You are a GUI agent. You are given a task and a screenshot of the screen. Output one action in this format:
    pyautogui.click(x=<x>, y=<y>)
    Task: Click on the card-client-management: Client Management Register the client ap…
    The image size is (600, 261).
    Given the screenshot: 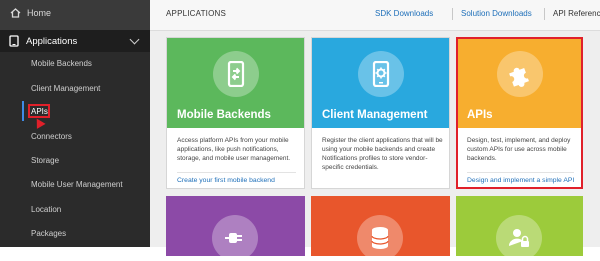 What is the action you would take?
    pyautogui.click(x=380, y=113)
    